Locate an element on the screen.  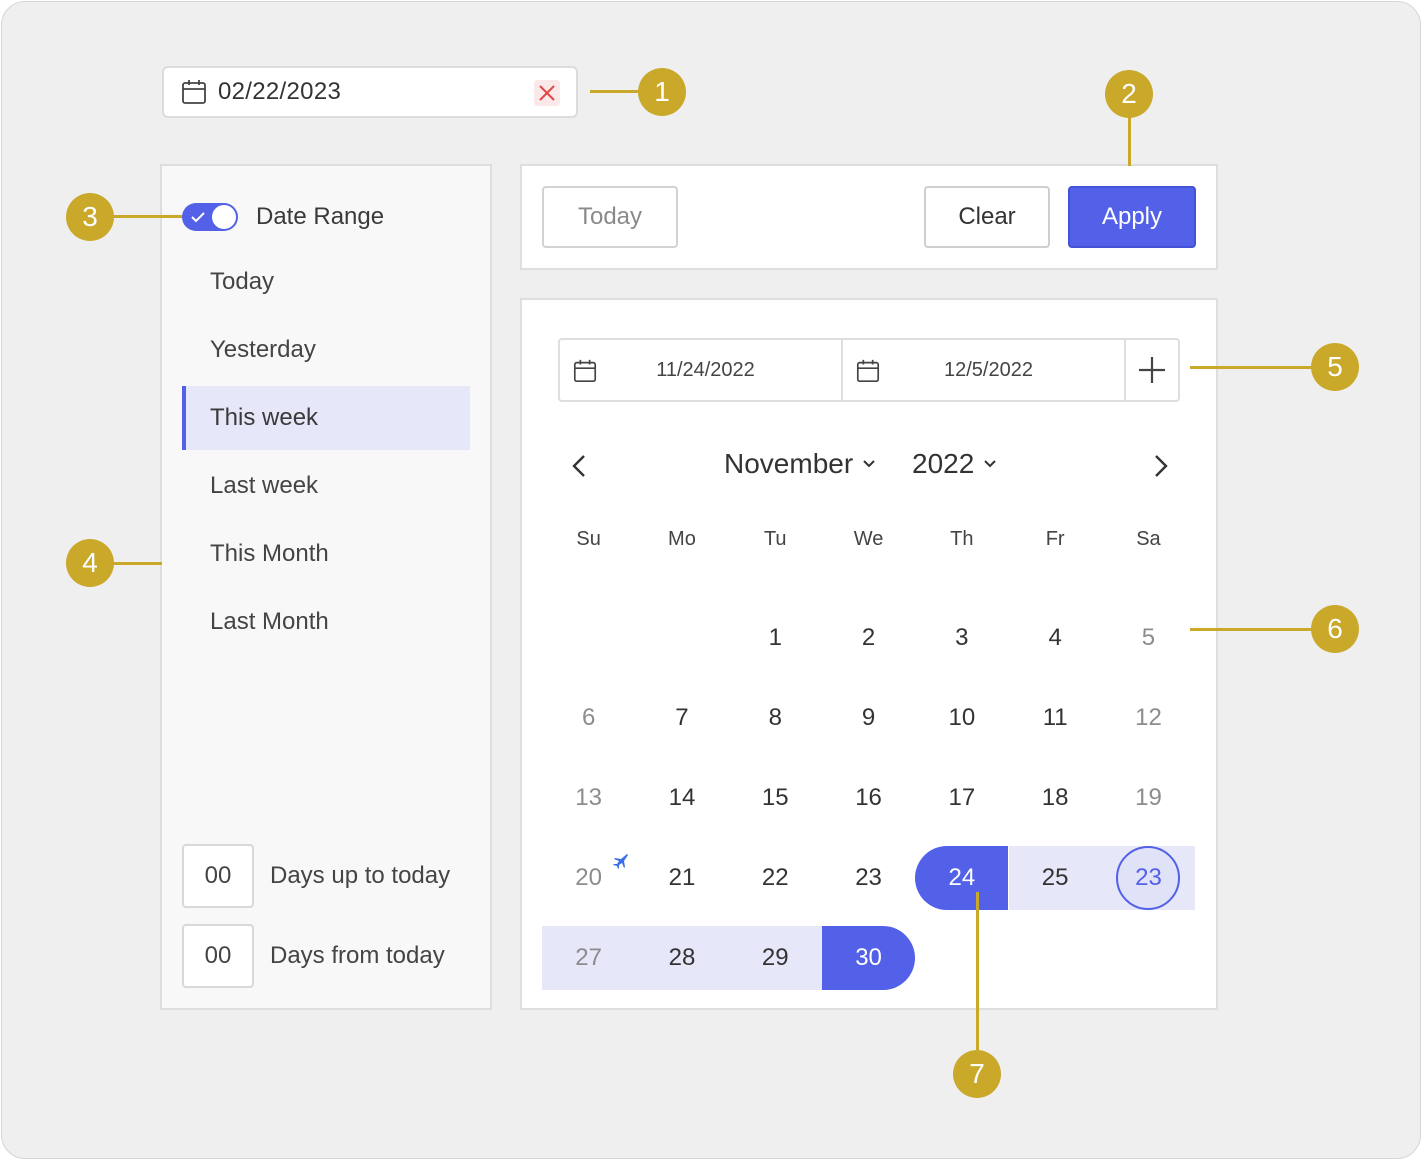
day-number: 4 is located at coordinates (1055, 637).